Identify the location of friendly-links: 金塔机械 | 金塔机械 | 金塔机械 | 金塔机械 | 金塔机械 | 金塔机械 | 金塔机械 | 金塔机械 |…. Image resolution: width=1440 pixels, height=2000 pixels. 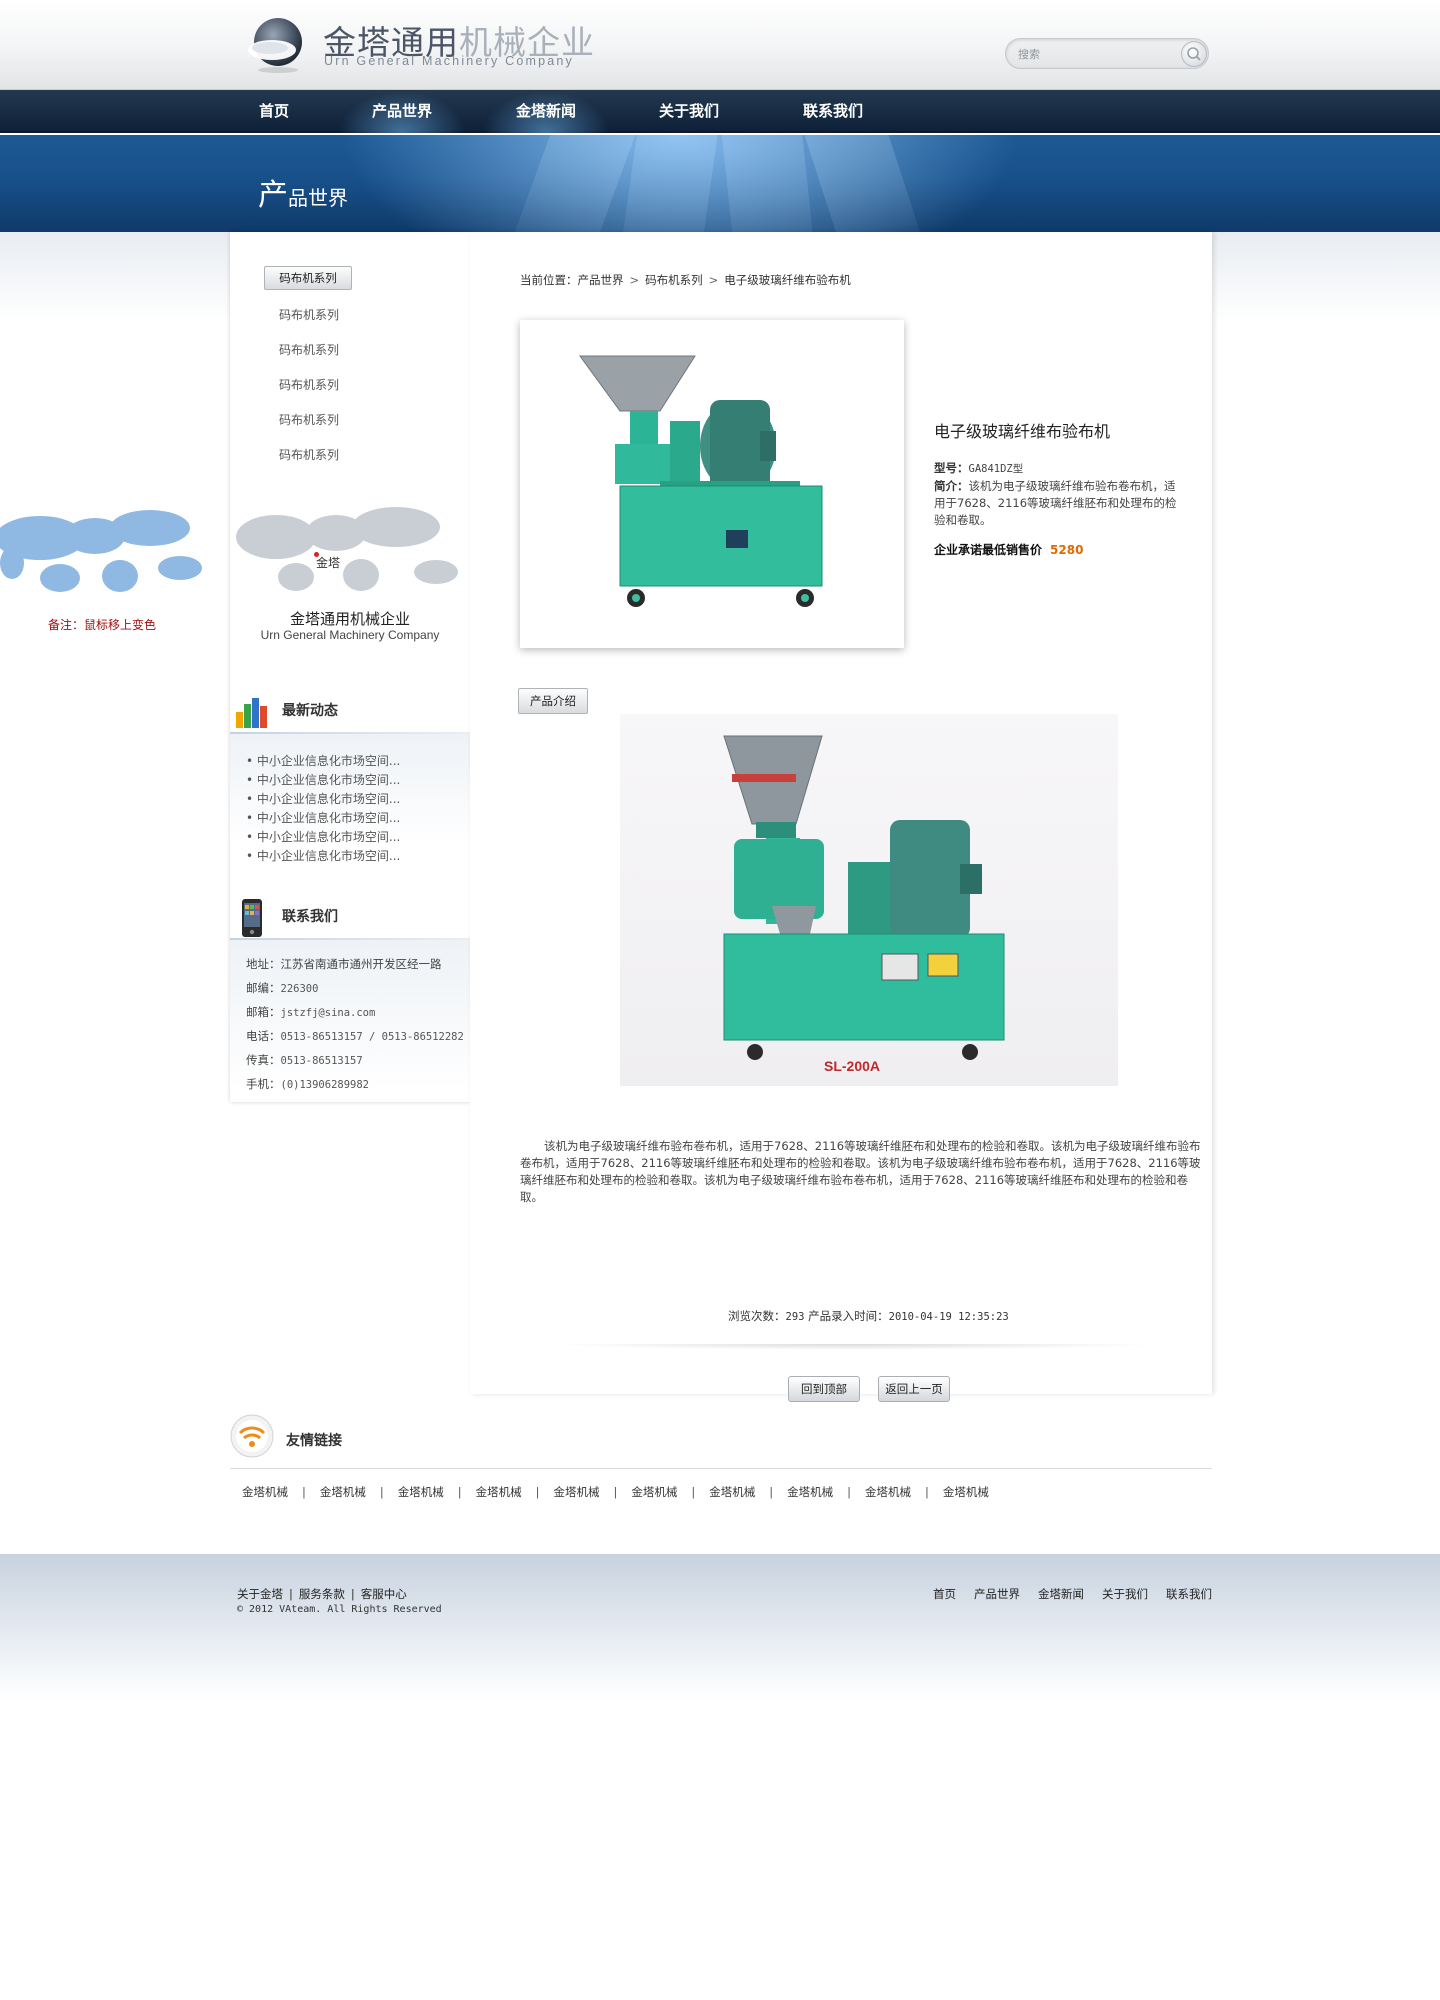
(615, 1492).